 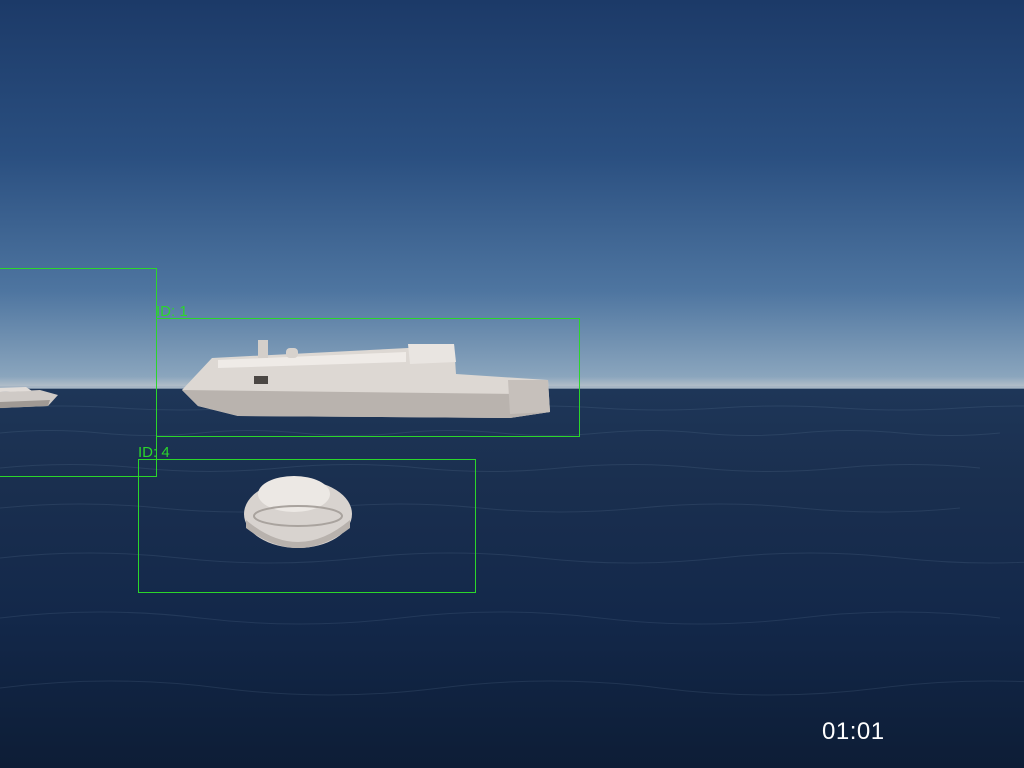 I want to click on detection-label-id-1: ID: 1, so click(x=172, y=311).